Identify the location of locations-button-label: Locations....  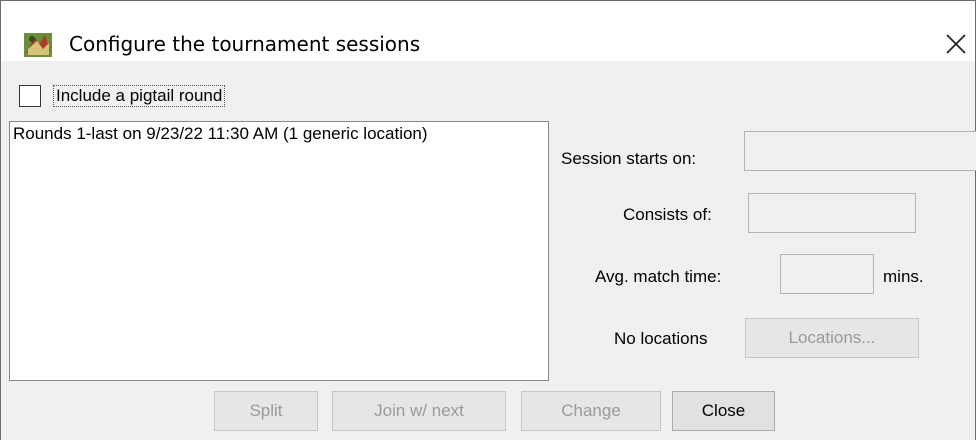
(832, 337).